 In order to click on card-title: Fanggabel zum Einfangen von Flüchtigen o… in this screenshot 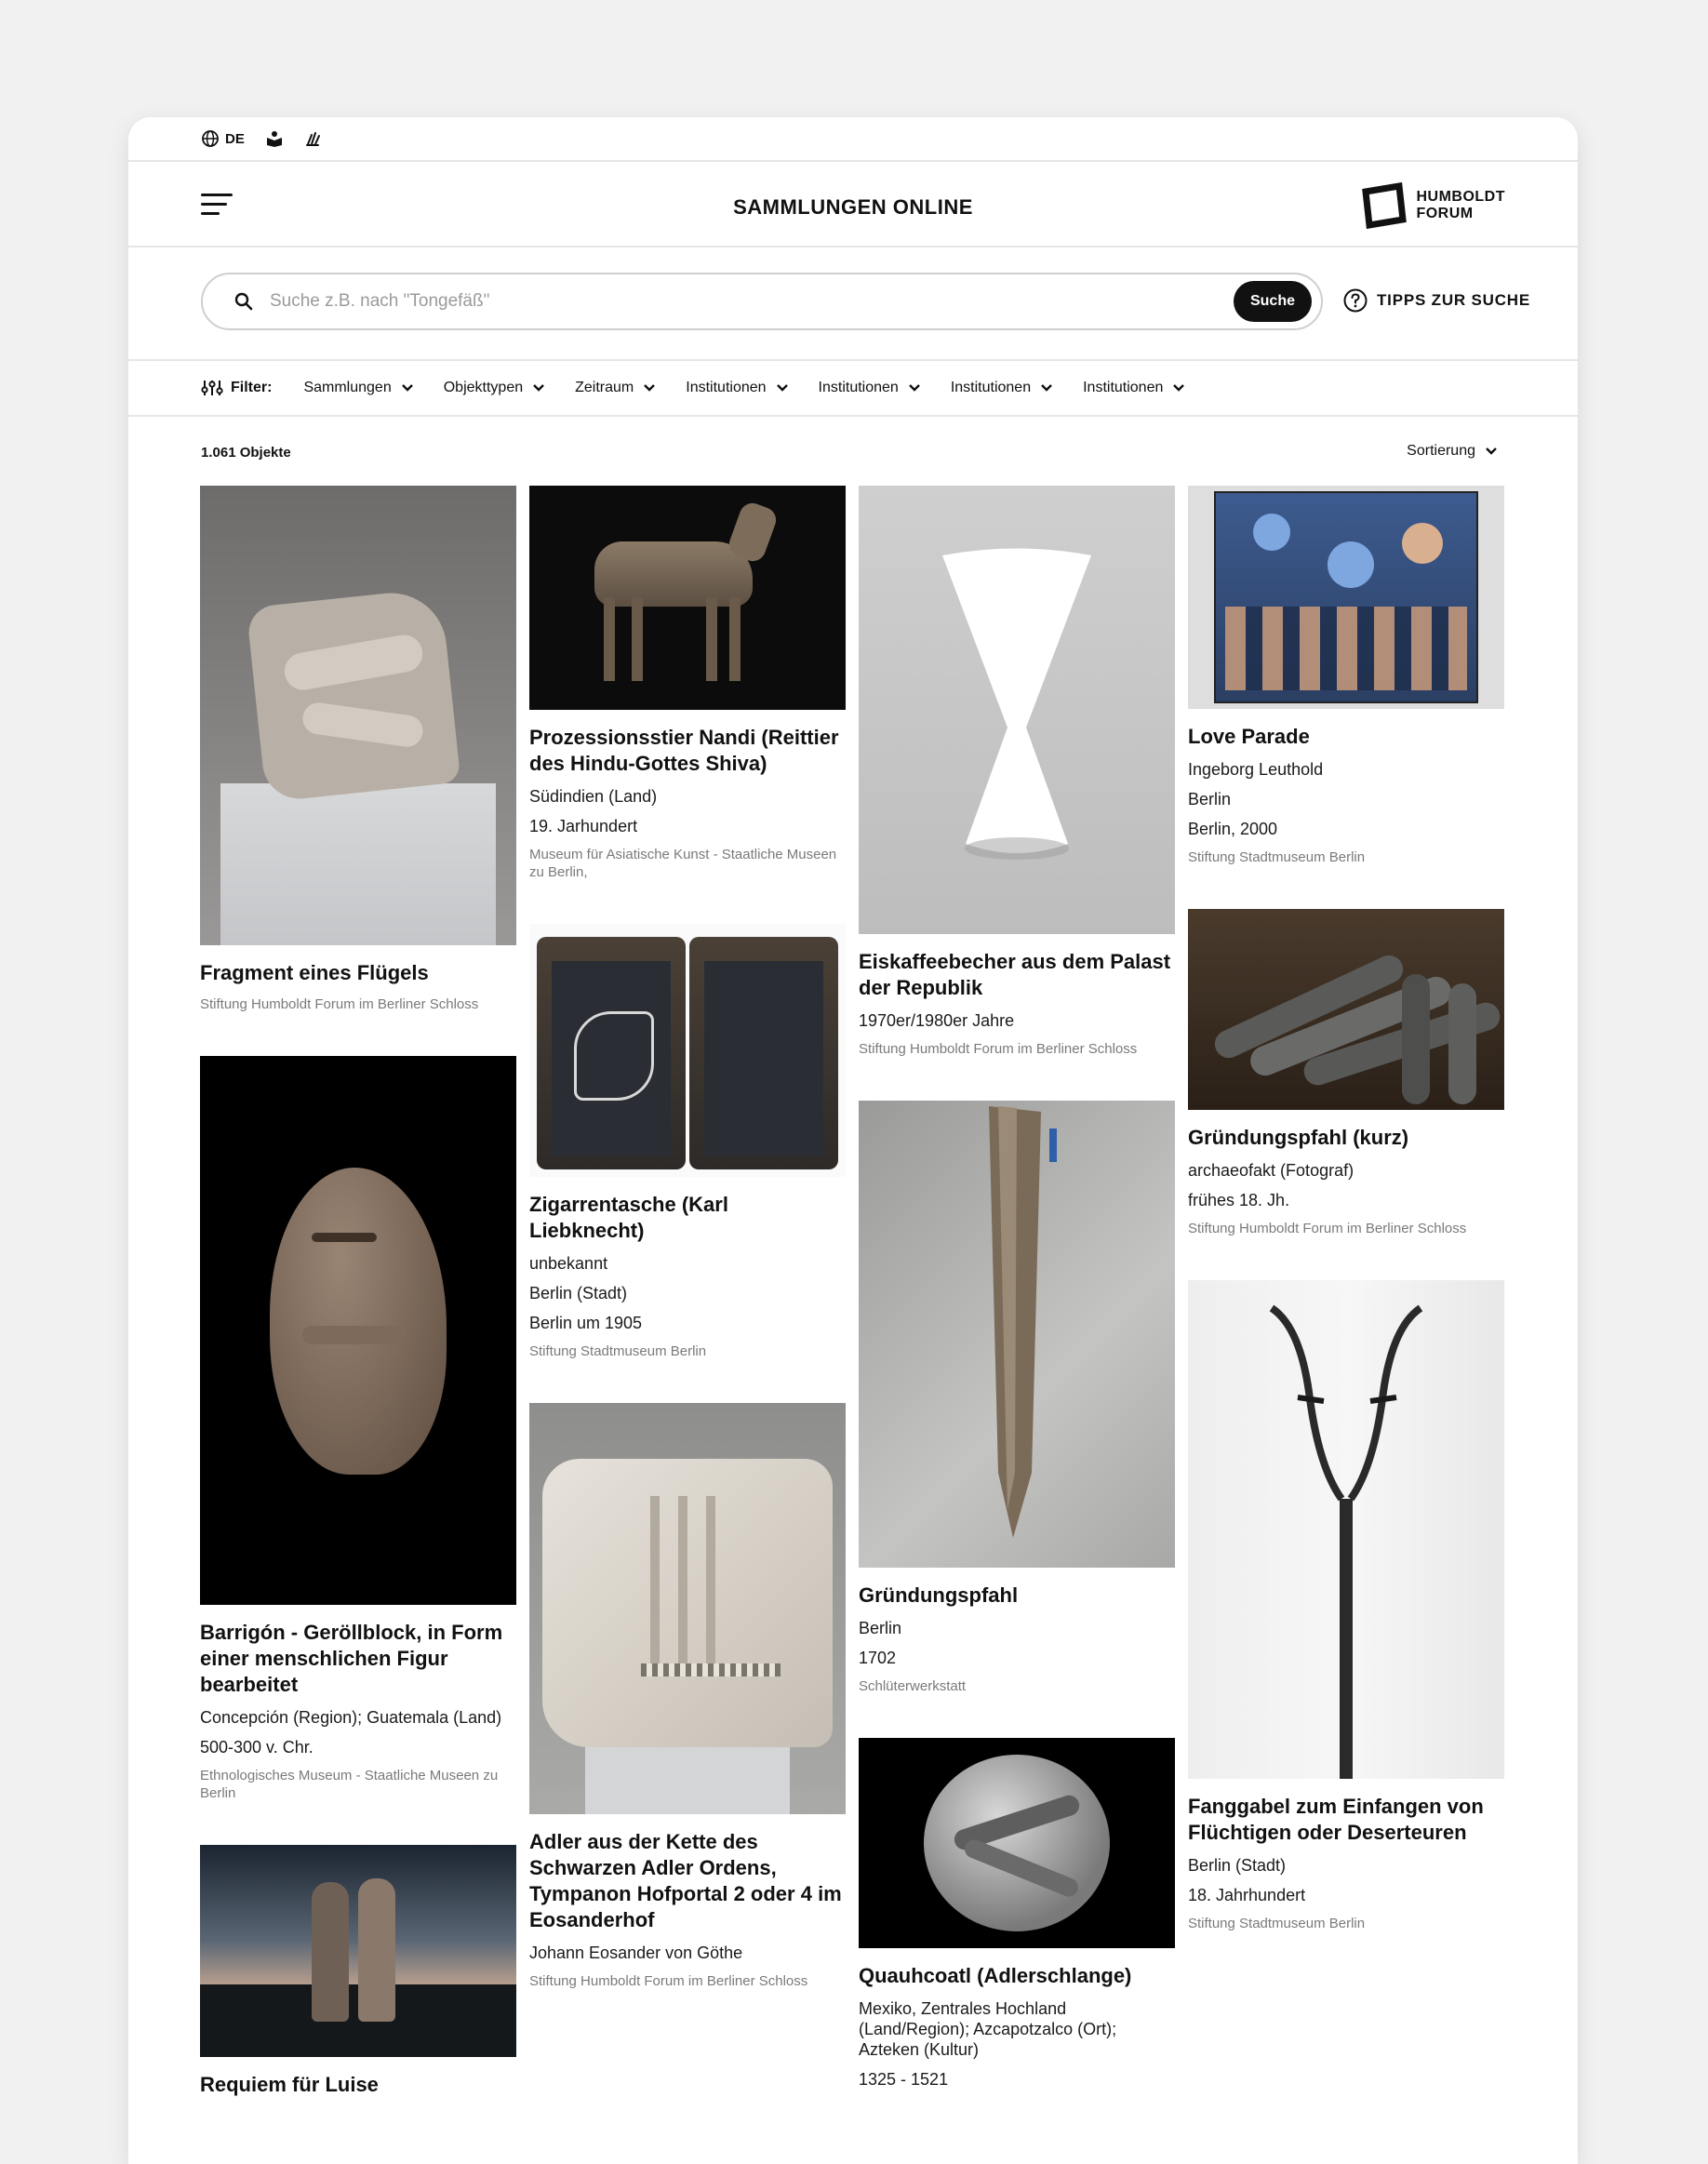, I will do `click(1336, 1819)`.